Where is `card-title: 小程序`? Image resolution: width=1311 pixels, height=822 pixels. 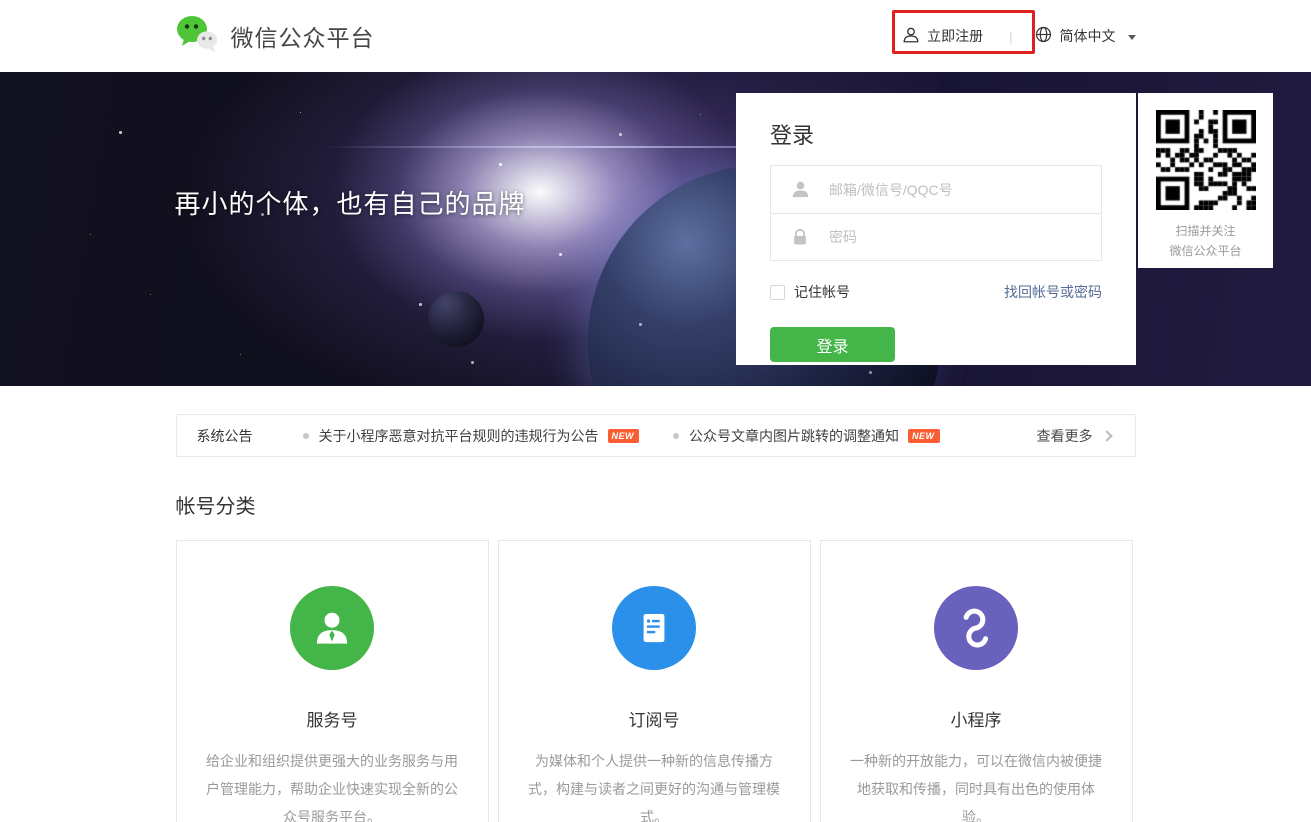
card-title: 小程序 is located at coordinates (976, 720).